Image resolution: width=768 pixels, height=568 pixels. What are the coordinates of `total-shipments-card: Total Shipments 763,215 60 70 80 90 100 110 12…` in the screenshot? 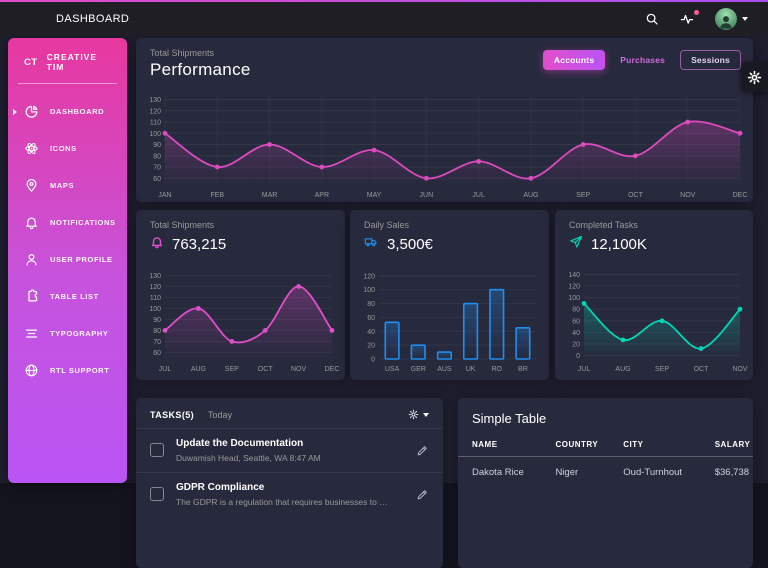 It's located at (240, 295).